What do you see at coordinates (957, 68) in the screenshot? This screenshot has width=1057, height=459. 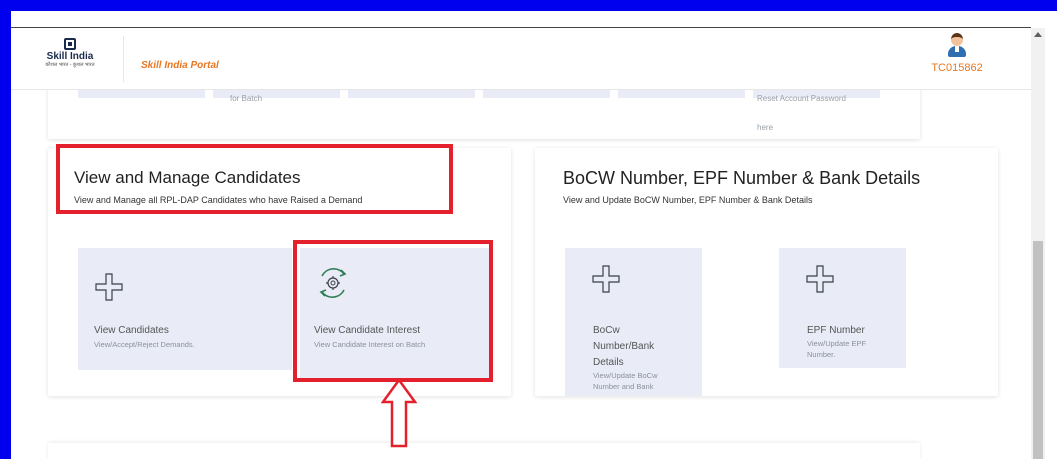 I see `user-id: TC015862` at bounding box center [957, 68].